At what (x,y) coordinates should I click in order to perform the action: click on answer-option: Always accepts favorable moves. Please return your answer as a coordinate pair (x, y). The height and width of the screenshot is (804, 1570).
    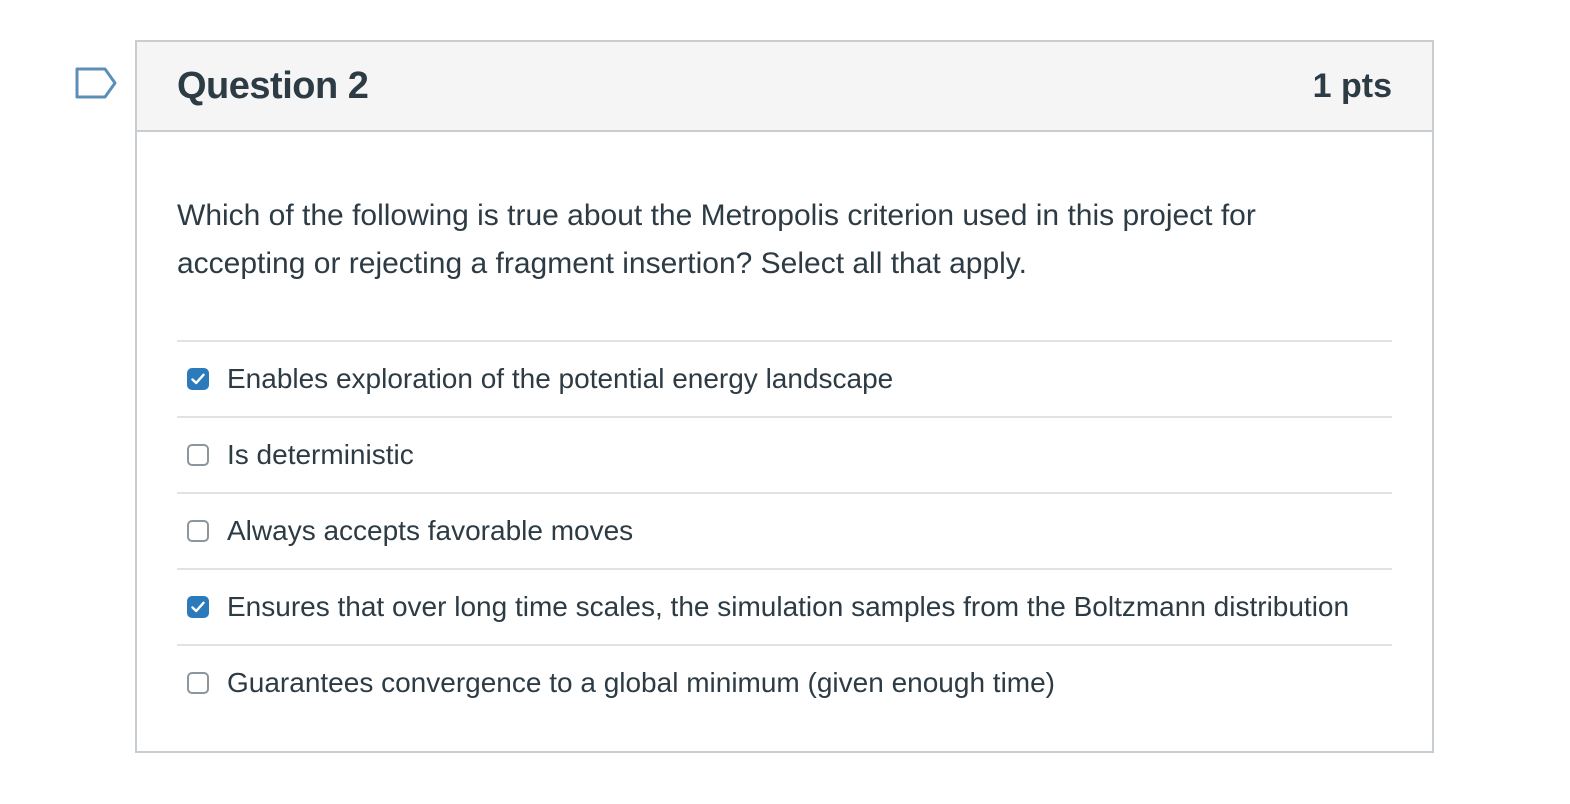
    Looking at the image, I should click on (784, 532).